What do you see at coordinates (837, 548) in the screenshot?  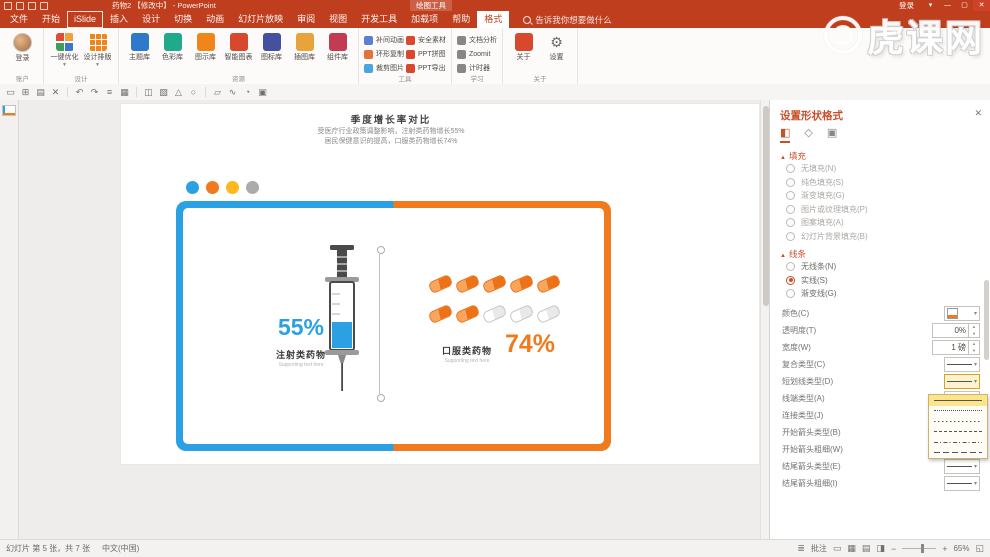 I see `normal-view-icon: ▭` at bounding box center [837, 548].